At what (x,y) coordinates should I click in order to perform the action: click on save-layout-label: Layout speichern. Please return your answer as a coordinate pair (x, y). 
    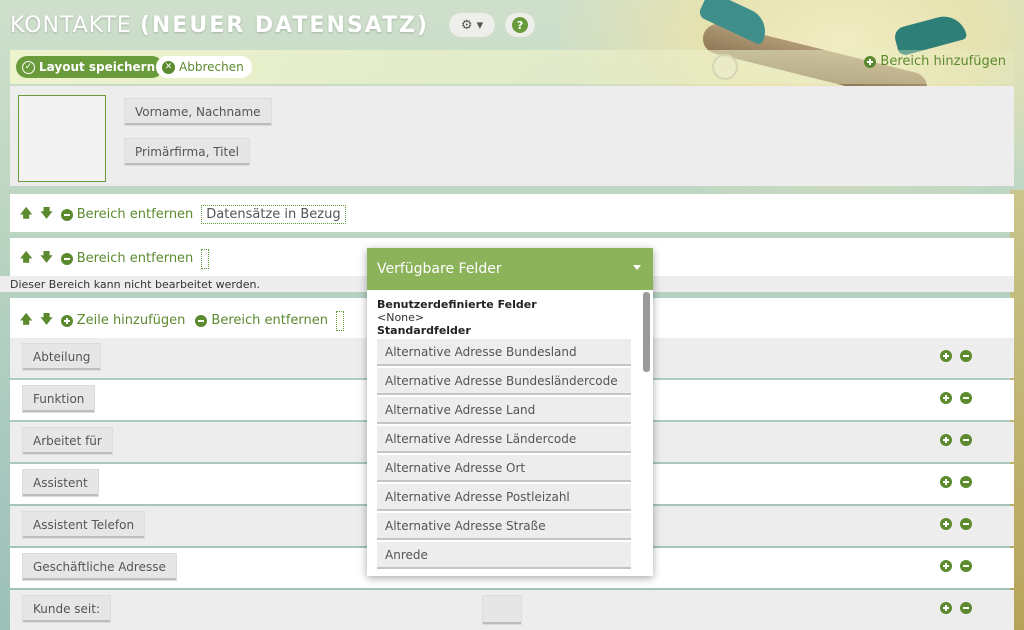
    Looking at the image, I should click on (97, 67).